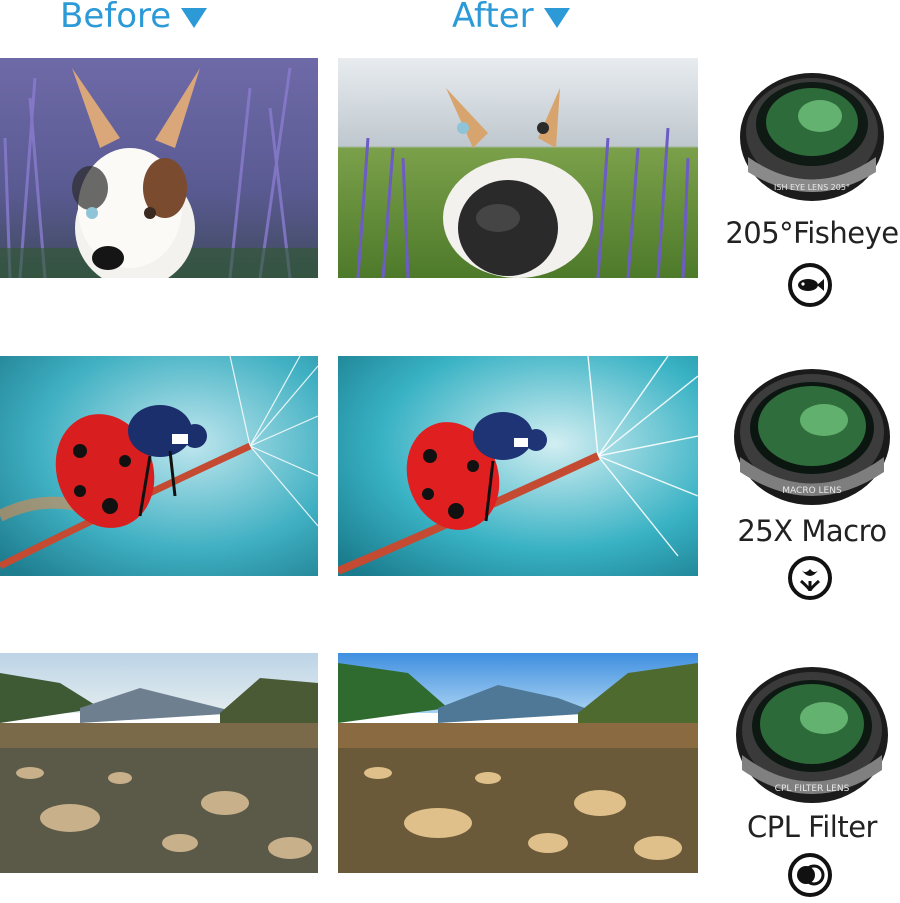  I want to click on ladybug-after-photo, so click(518, 466).